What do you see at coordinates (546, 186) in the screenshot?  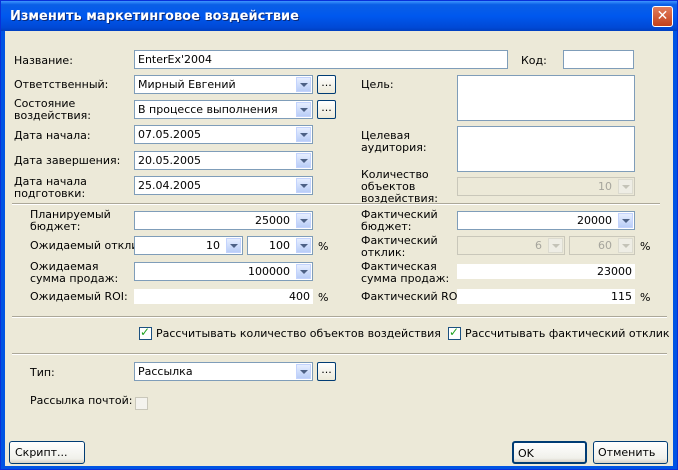 I see `objects-count-combo: 10` at bounding box center [546, 186].